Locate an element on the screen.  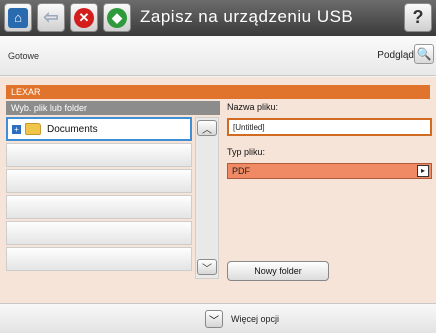
more-options-button: ﹀ is located at coordinates (214, 319).